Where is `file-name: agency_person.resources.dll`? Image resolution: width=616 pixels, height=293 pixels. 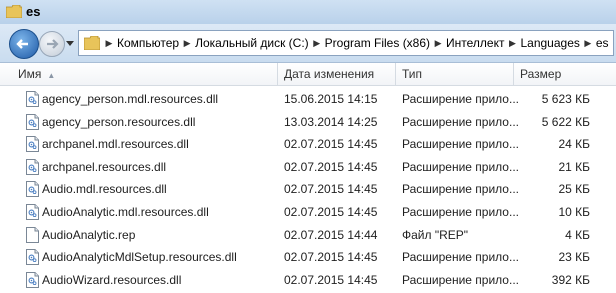 file-name: agency_person.resources.dll is located at coordinates (119, 121).